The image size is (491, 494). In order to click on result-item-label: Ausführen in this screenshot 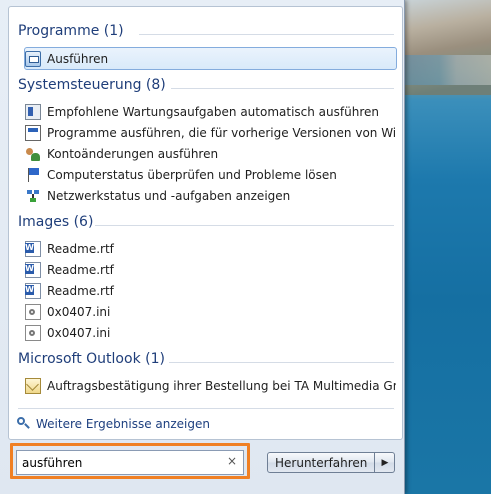, I will do `click(78, 58)`.